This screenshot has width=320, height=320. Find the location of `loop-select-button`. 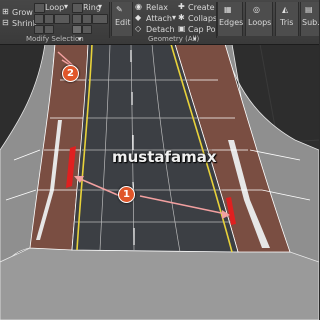

loop-select-button is located at coordinates (62, 19).